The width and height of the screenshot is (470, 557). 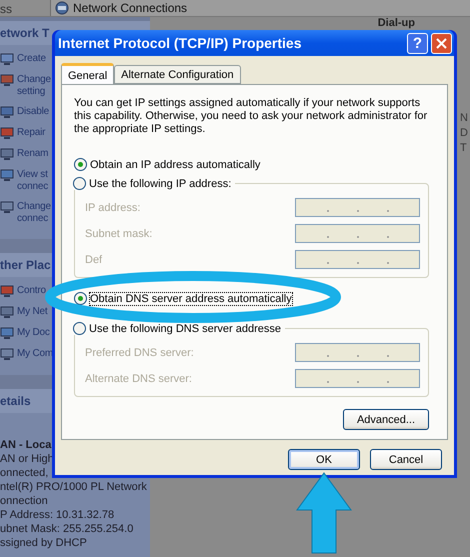 What do you see at coordinates (35, 59) in the screenshot?
I see `task-link: Create` at bounding box center [35, 59].